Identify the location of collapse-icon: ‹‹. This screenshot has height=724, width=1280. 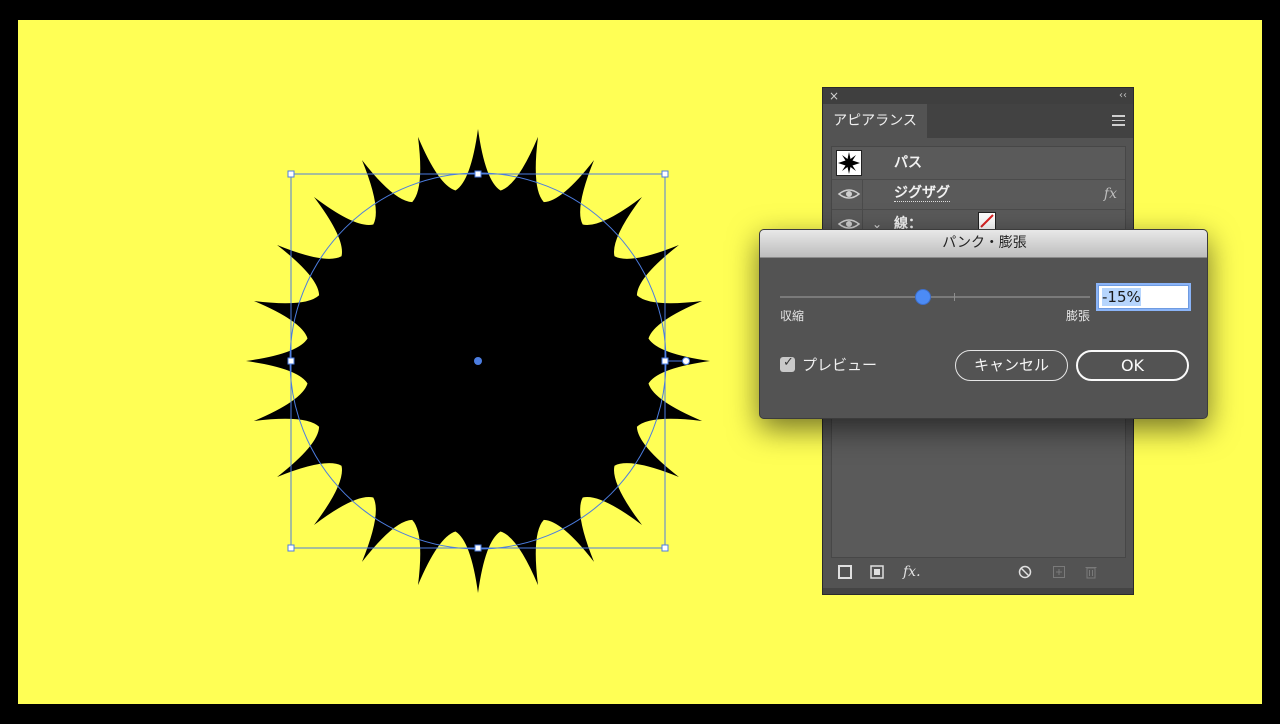
(1123, 96).